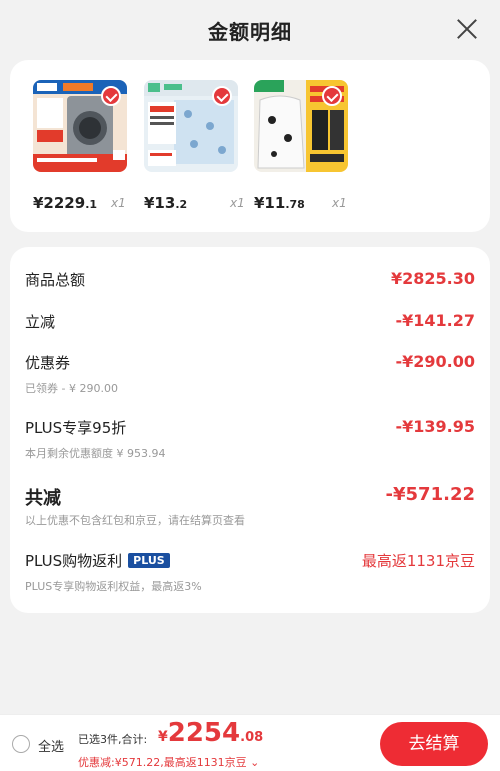  What do you see at coordinates (279, 203) in the screenshot?
I see `product-price: ¥11.78` at bounding box center [279, 203].